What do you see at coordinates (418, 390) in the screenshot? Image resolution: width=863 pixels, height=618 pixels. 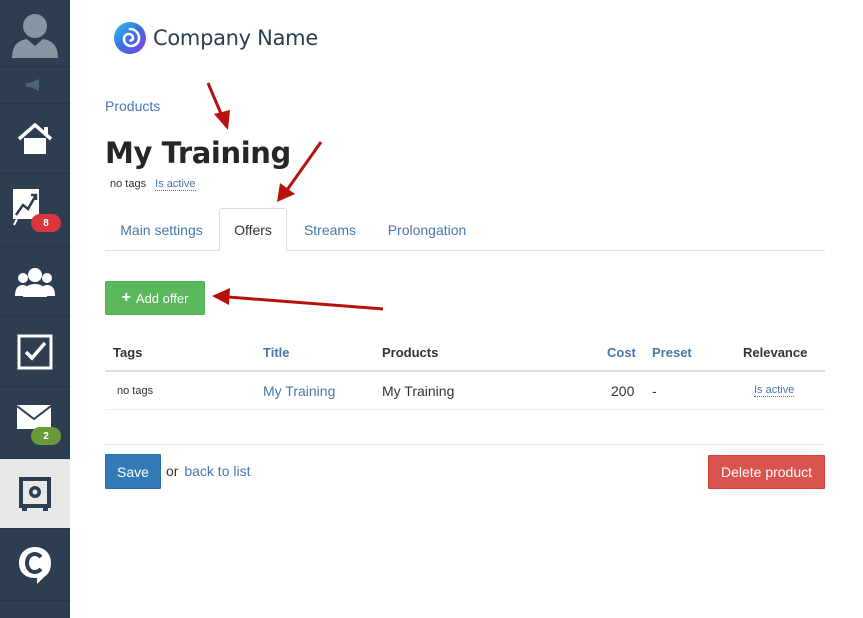 I see `row-products: My Training` at bounding box center [418, 390].